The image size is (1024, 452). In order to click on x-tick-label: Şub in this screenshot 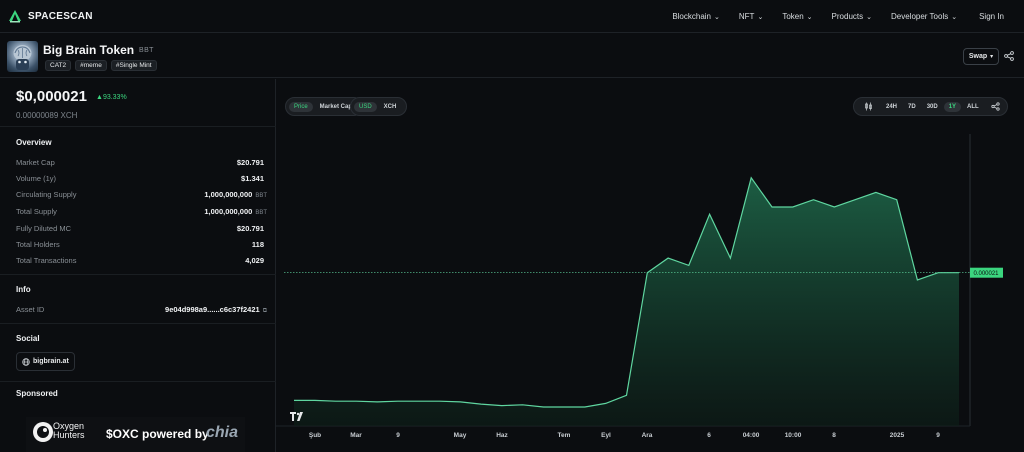, I will do `click(315, 435)`.